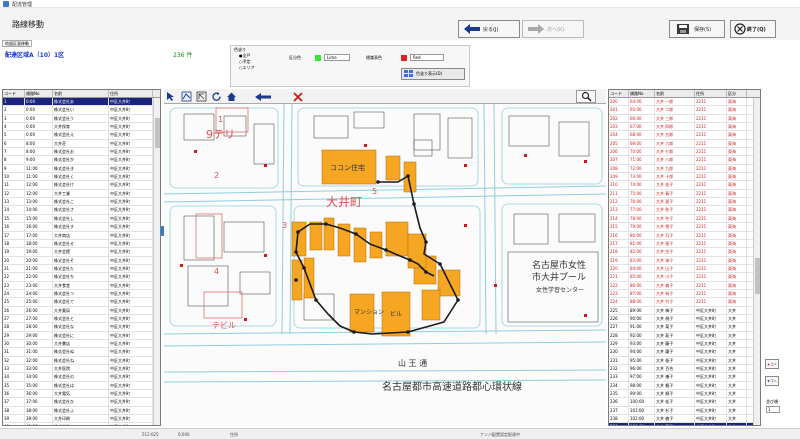  I want to click on col-address: 住所, so click(131, 93).